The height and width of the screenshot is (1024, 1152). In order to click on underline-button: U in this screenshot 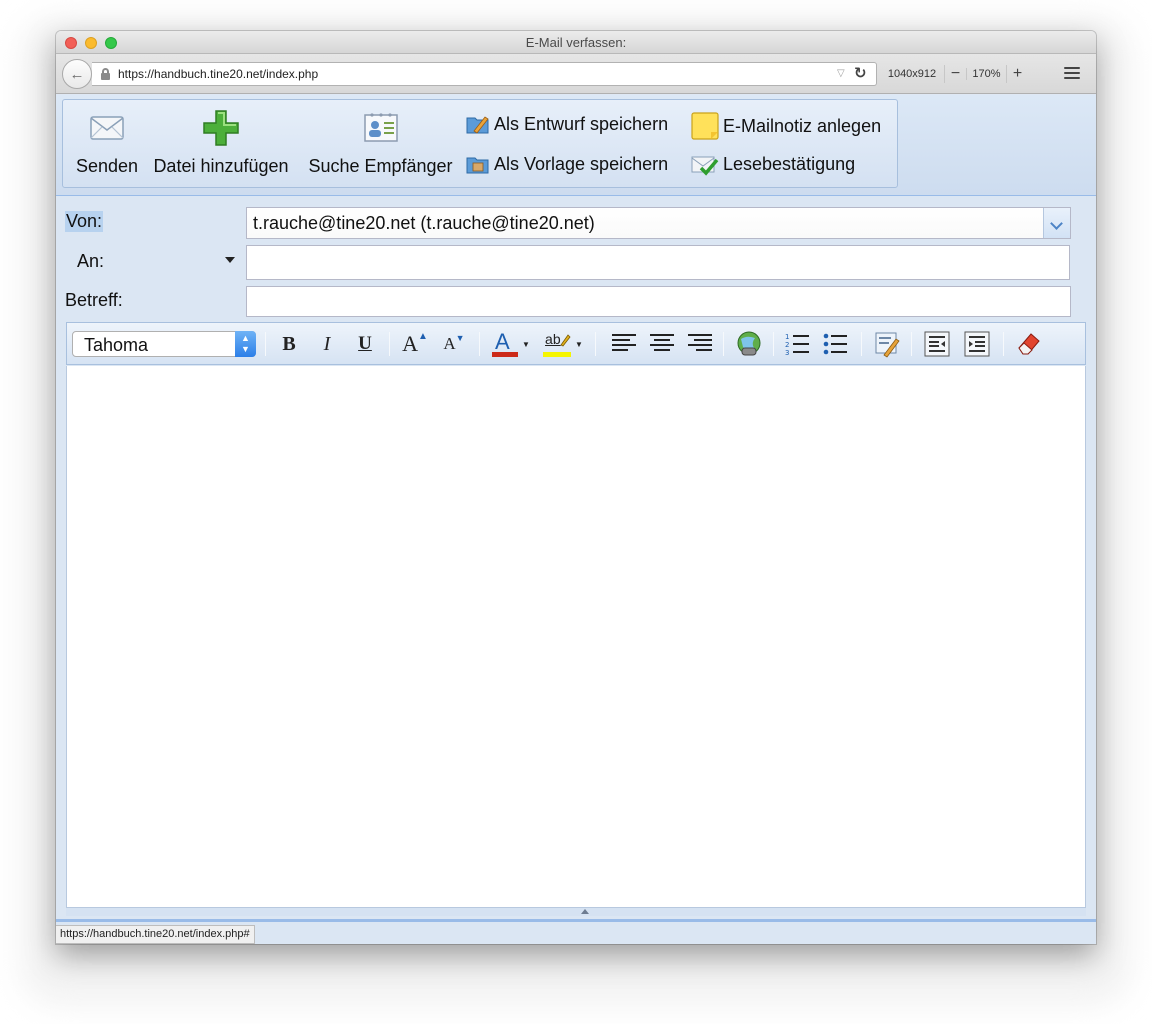, I will do `click(365, 344)`.